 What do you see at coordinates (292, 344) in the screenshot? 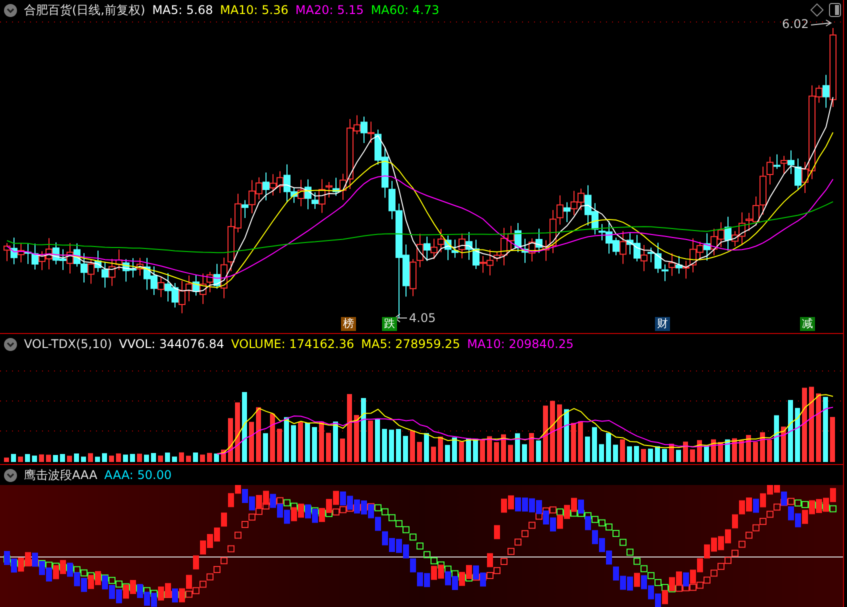
I see `indicator-value: VOLUME: 174162.36` at bounding box center [292, 344].